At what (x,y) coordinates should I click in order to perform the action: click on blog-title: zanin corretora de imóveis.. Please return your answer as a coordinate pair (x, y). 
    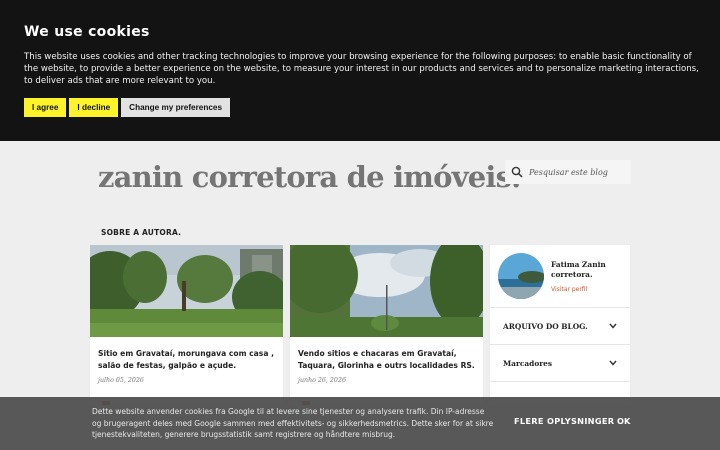
    Looking at the image, I should click on (309, 177).